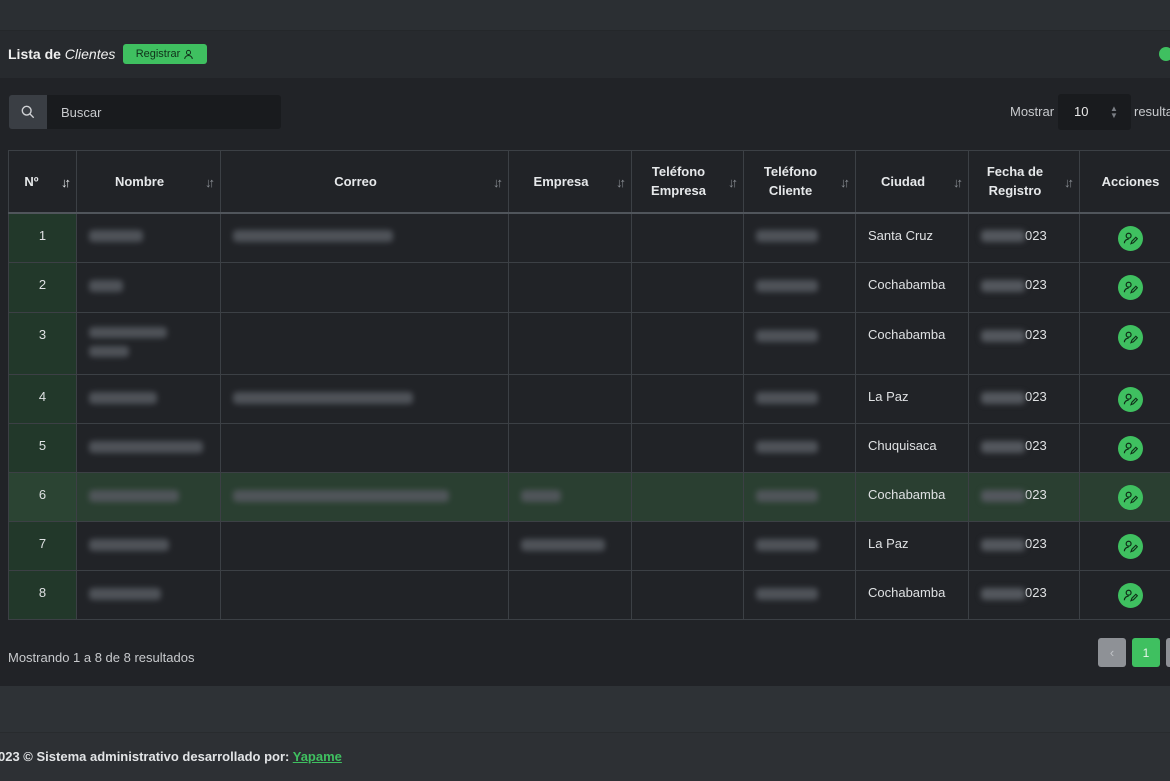 The image size is (1170, 781). Describe the element at coordinates (43, 182) in the screenshot. I see `column-header-no: Nº↓↑` at that location.